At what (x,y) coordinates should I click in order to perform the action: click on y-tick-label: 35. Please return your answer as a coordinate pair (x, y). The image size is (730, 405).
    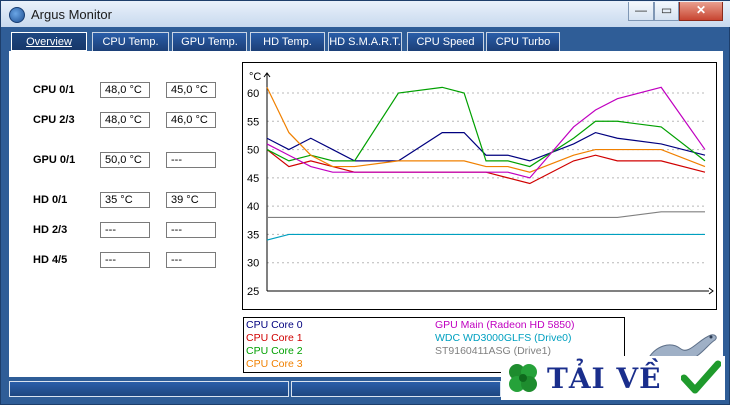
    Looking at the image, I should click on (253, 235).